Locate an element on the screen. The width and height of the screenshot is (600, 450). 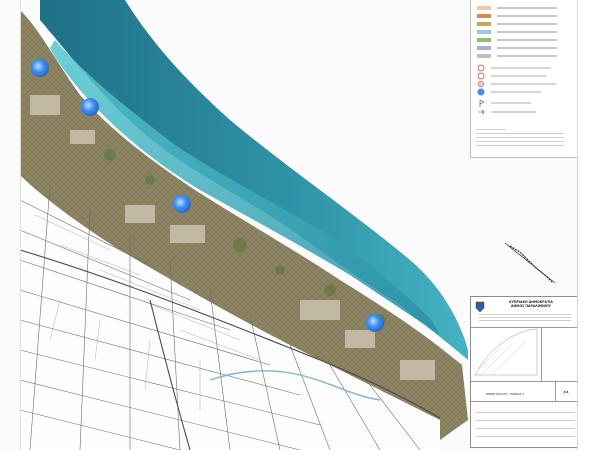
location-inset is located at coordinates (506, 352).